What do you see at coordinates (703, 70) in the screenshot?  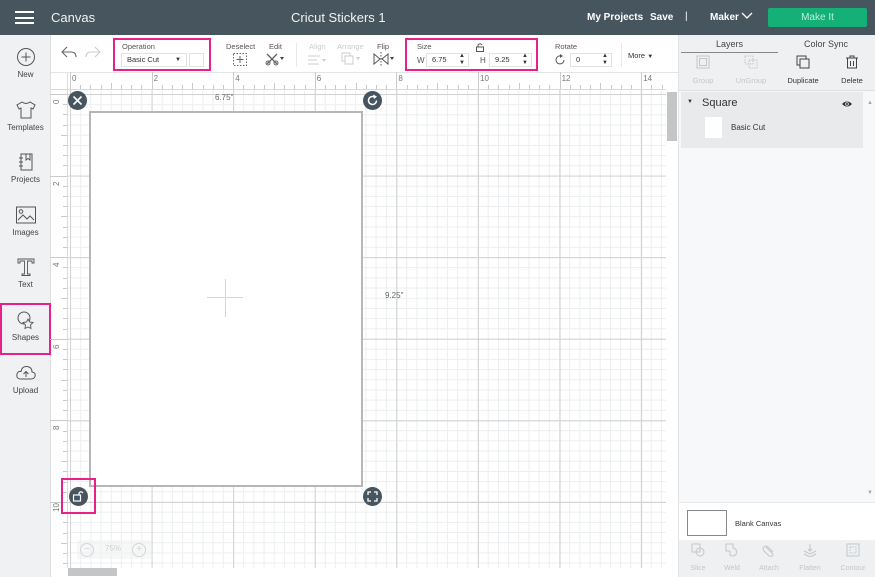 I see `group-button: Group` at bounding box center [703, 70].